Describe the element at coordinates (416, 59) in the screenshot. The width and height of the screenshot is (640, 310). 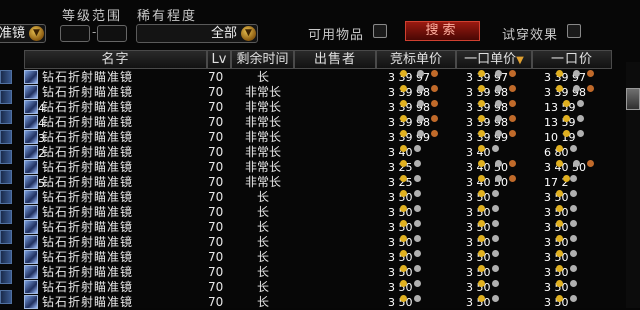
I see `header-bid-unit: 竞标单价` at that location.